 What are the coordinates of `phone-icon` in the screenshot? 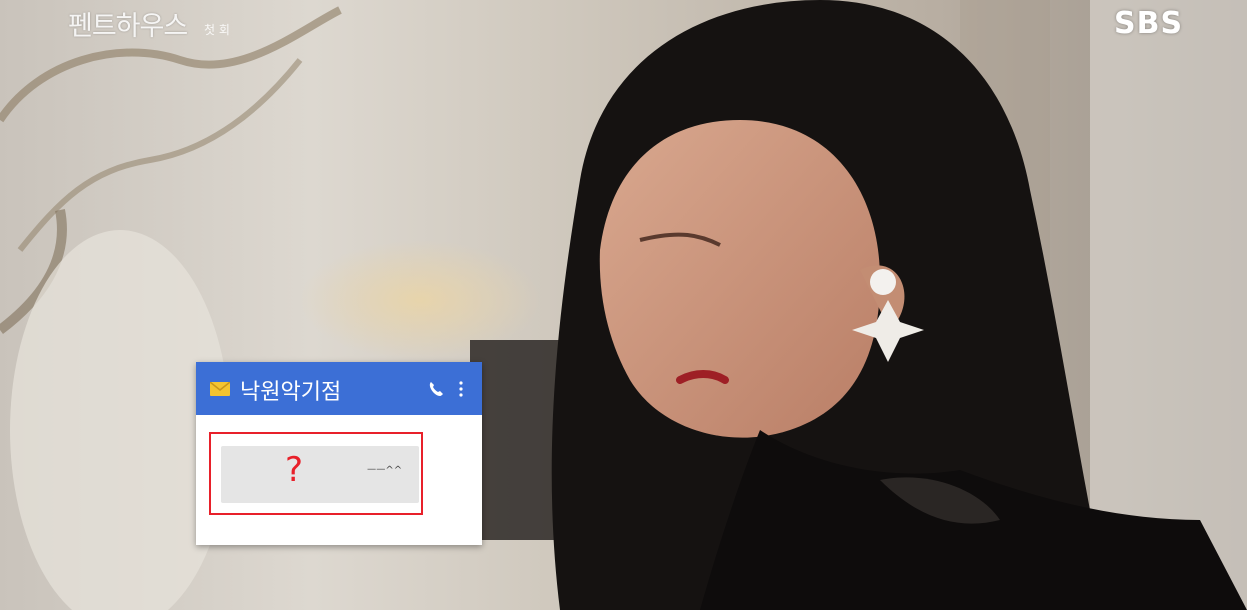 It's located at (436, 389).